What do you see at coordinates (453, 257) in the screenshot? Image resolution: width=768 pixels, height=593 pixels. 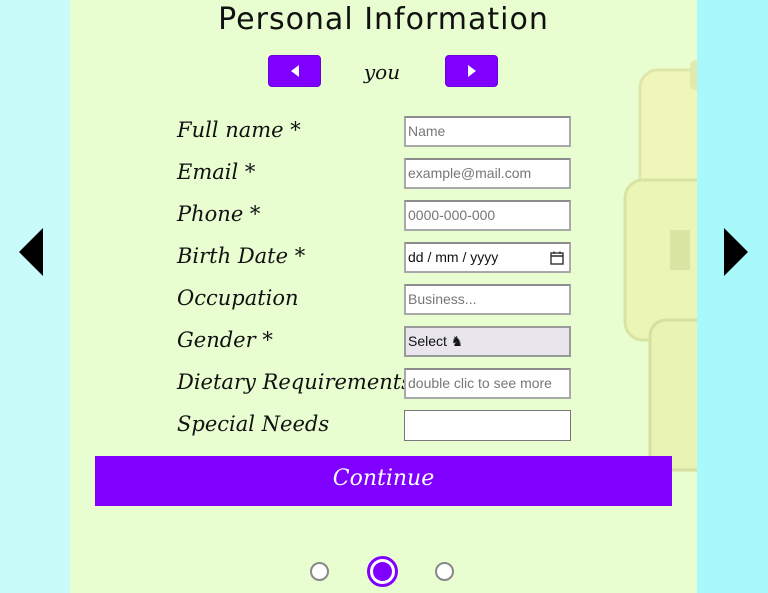 I see `birth-date-value: dd / mm / yyyy` at bounding box center [453, 257].